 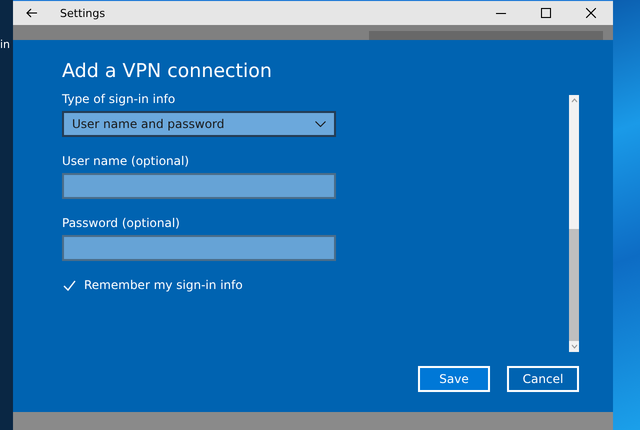 I want to click on desktop-icon-label: in, so click(x=6, y=44).